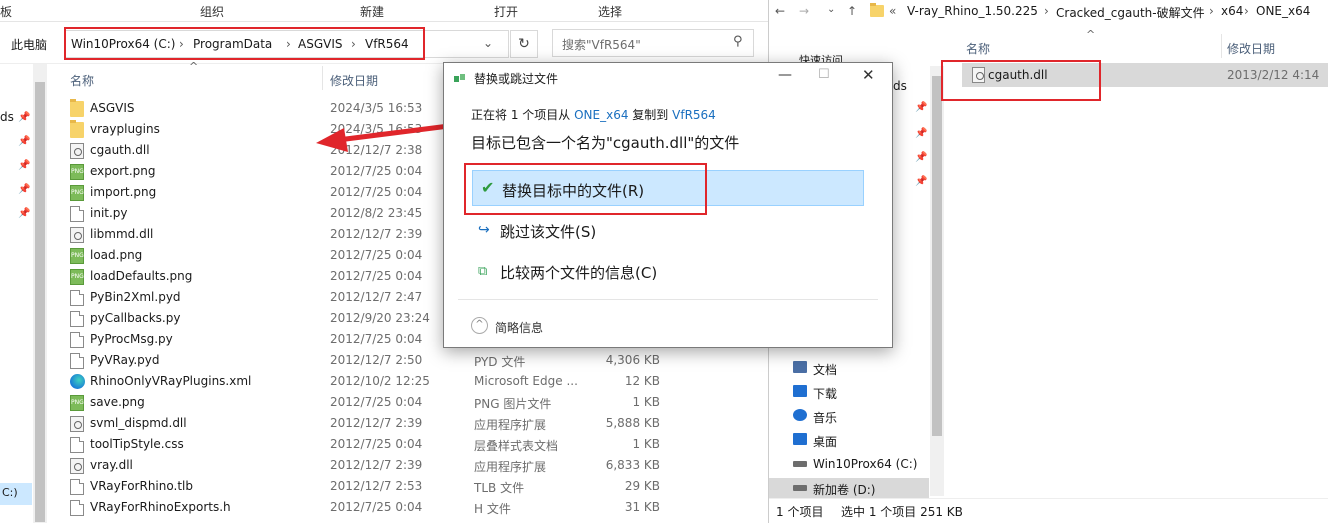  Describe the element at coordinates (506, 11) in the screenshot. I see `ribbon-open: 打开` at that location.